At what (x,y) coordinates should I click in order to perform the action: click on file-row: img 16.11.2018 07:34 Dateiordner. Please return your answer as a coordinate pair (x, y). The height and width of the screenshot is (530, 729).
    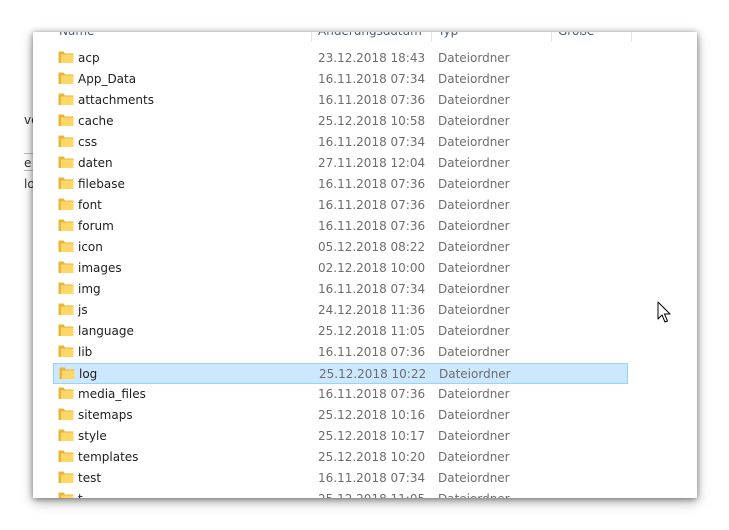
    Looking at the image, I should click on (340, 289).